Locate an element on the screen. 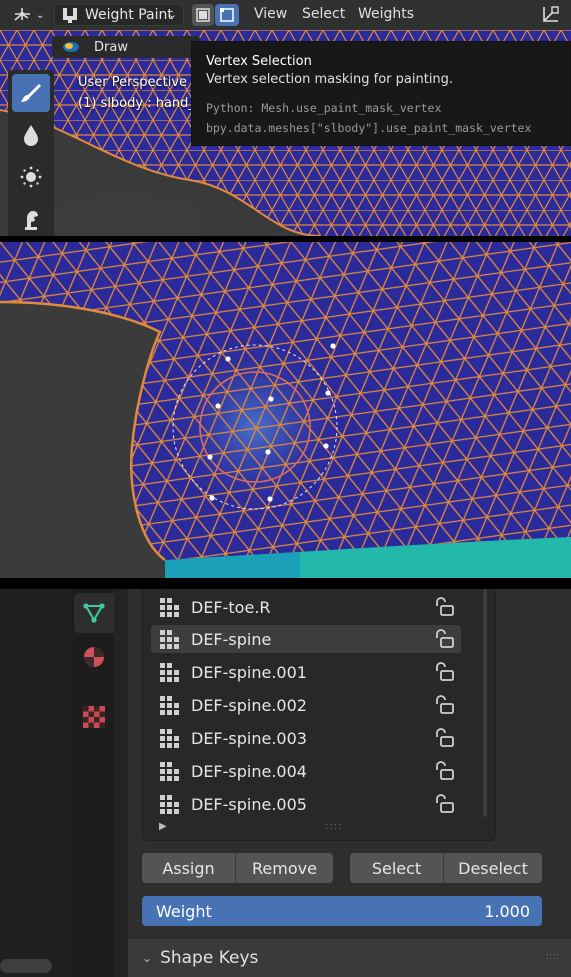  weight-slider: Weight 1.000 is located at coordinates (342, 911).